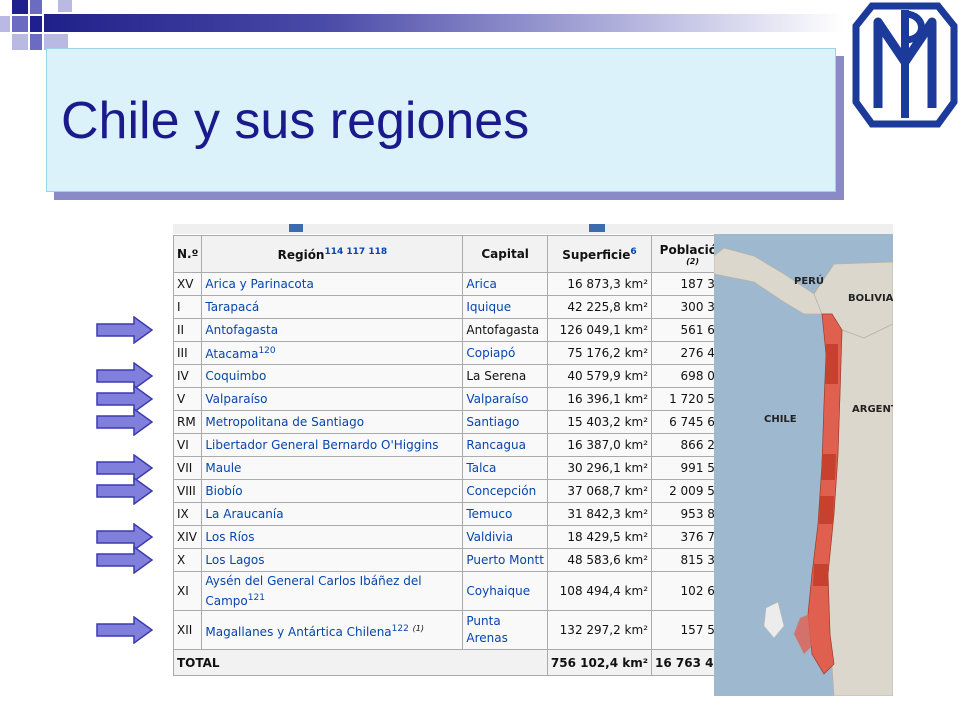 This screenshot has width=960, height=720. What do you see at coordinates (332, 537) in the screenshot?
I see `region-name-link: Los Ríos` at bounding box center [332, 537].